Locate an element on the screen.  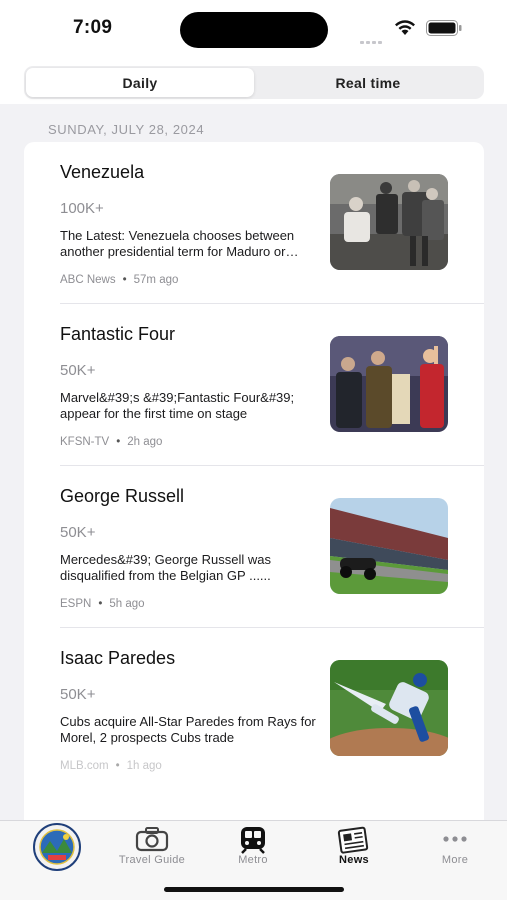
news-time: 5h ago is located at coordinates (127, 604).